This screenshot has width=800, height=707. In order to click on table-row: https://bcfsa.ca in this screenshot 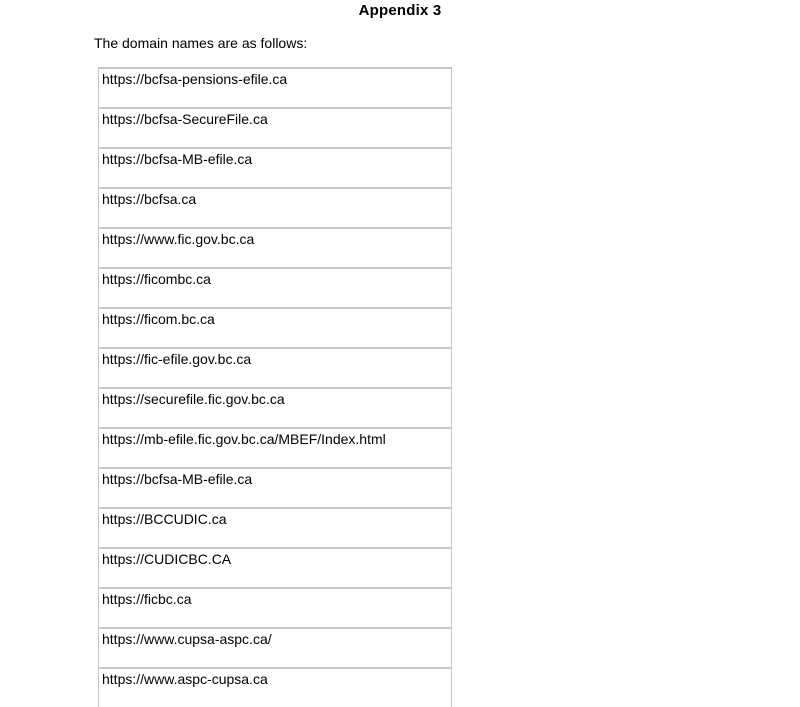, I will do `click(275, 208)`.